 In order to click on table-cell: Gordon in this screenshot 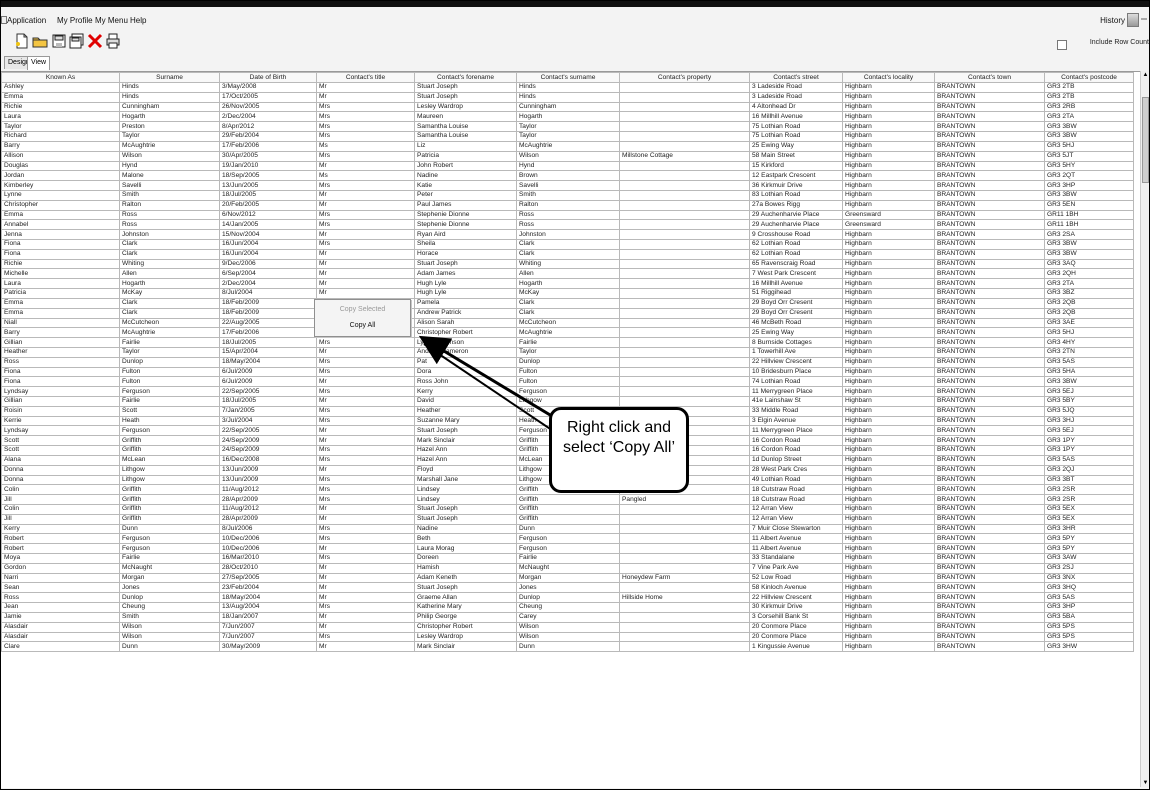, I will do `click(60, 568)`.